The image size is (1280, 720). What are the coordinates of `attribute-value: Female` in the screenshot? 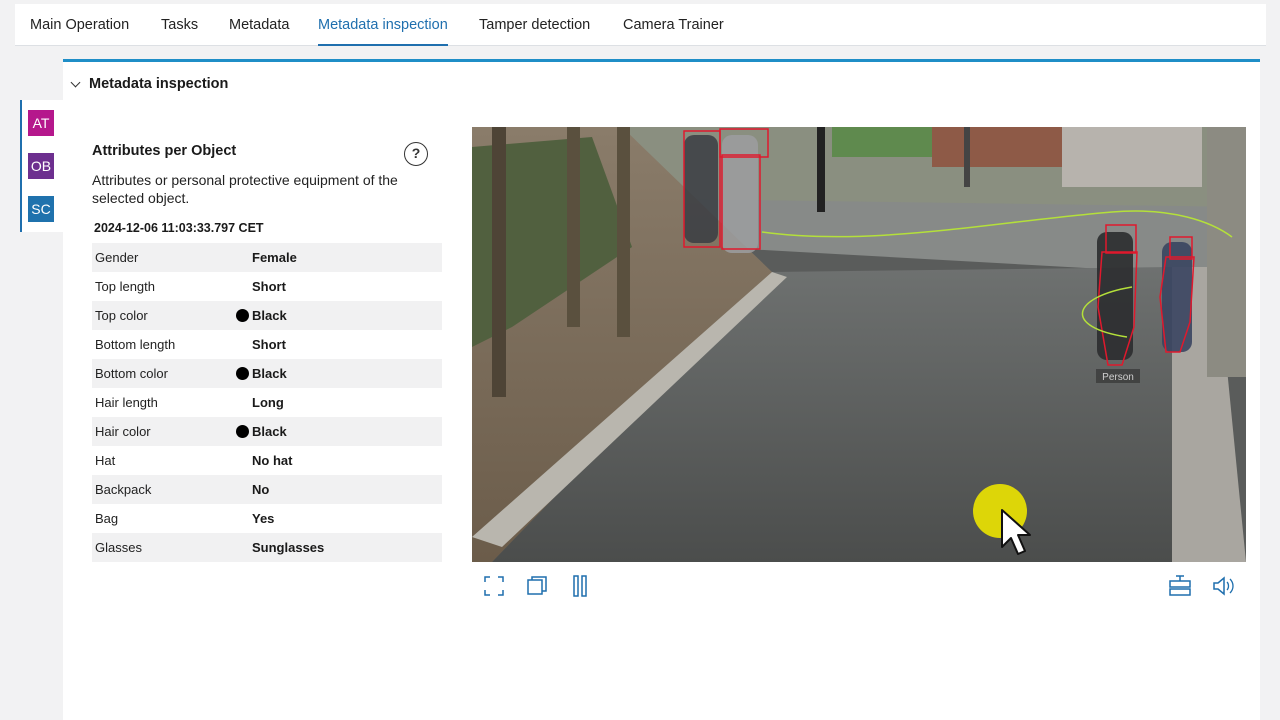 It's located at (274, 257).